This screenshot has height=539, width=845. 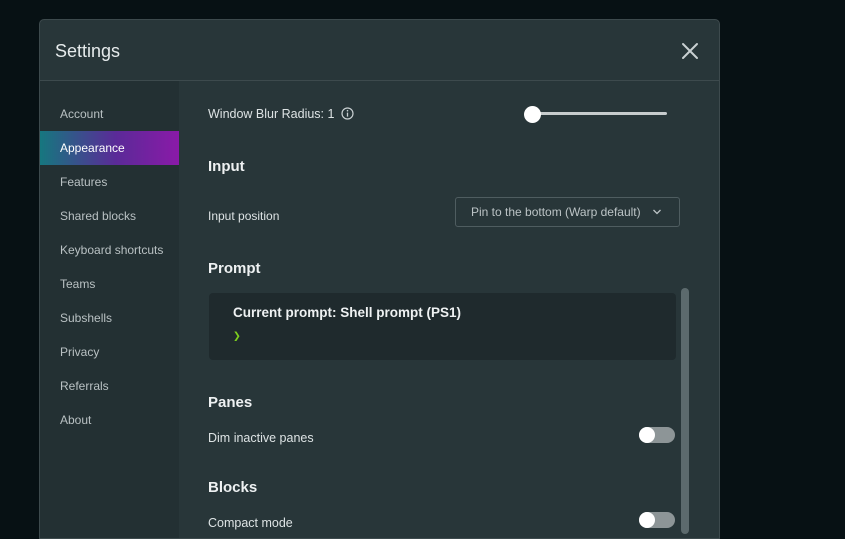 I want to click on prompt-preview-glyph: ❯, so click(x=237, y=336).